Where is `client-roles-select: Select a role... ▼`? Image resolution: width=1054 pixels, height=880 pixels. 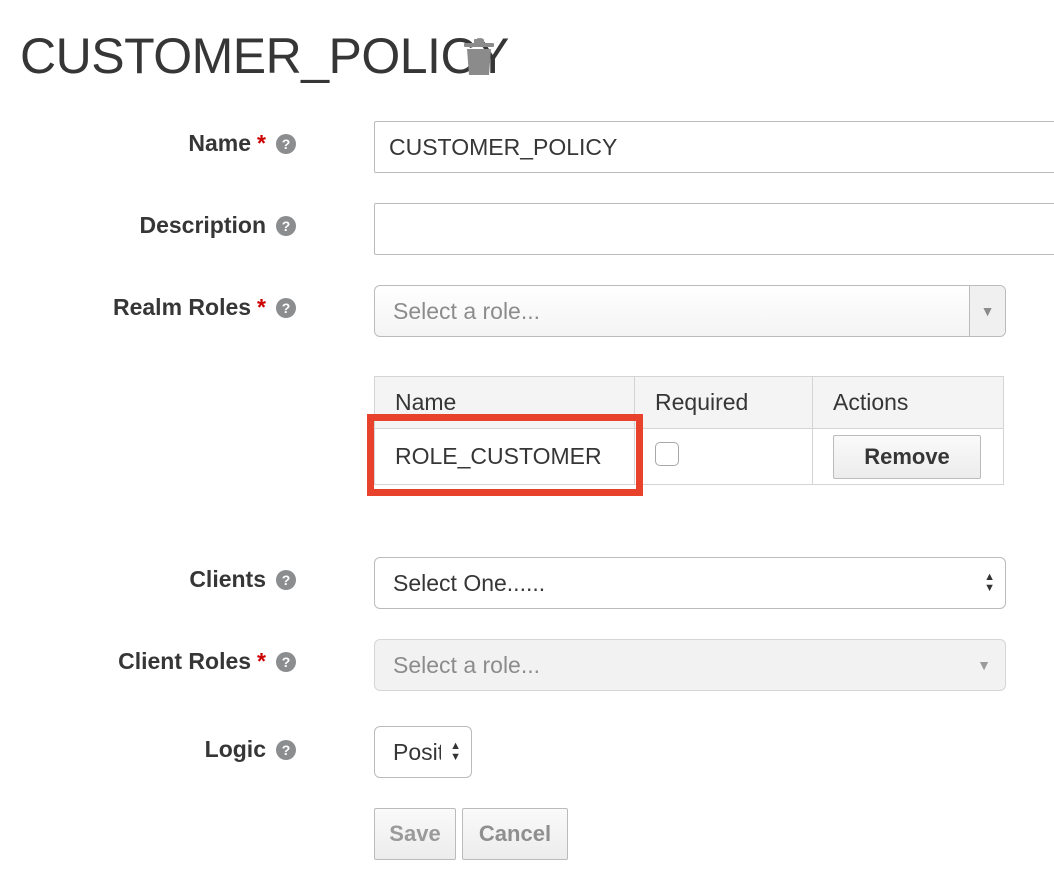
client-roles-select: Select a role... ▼ is located at coordinates (690, 665).